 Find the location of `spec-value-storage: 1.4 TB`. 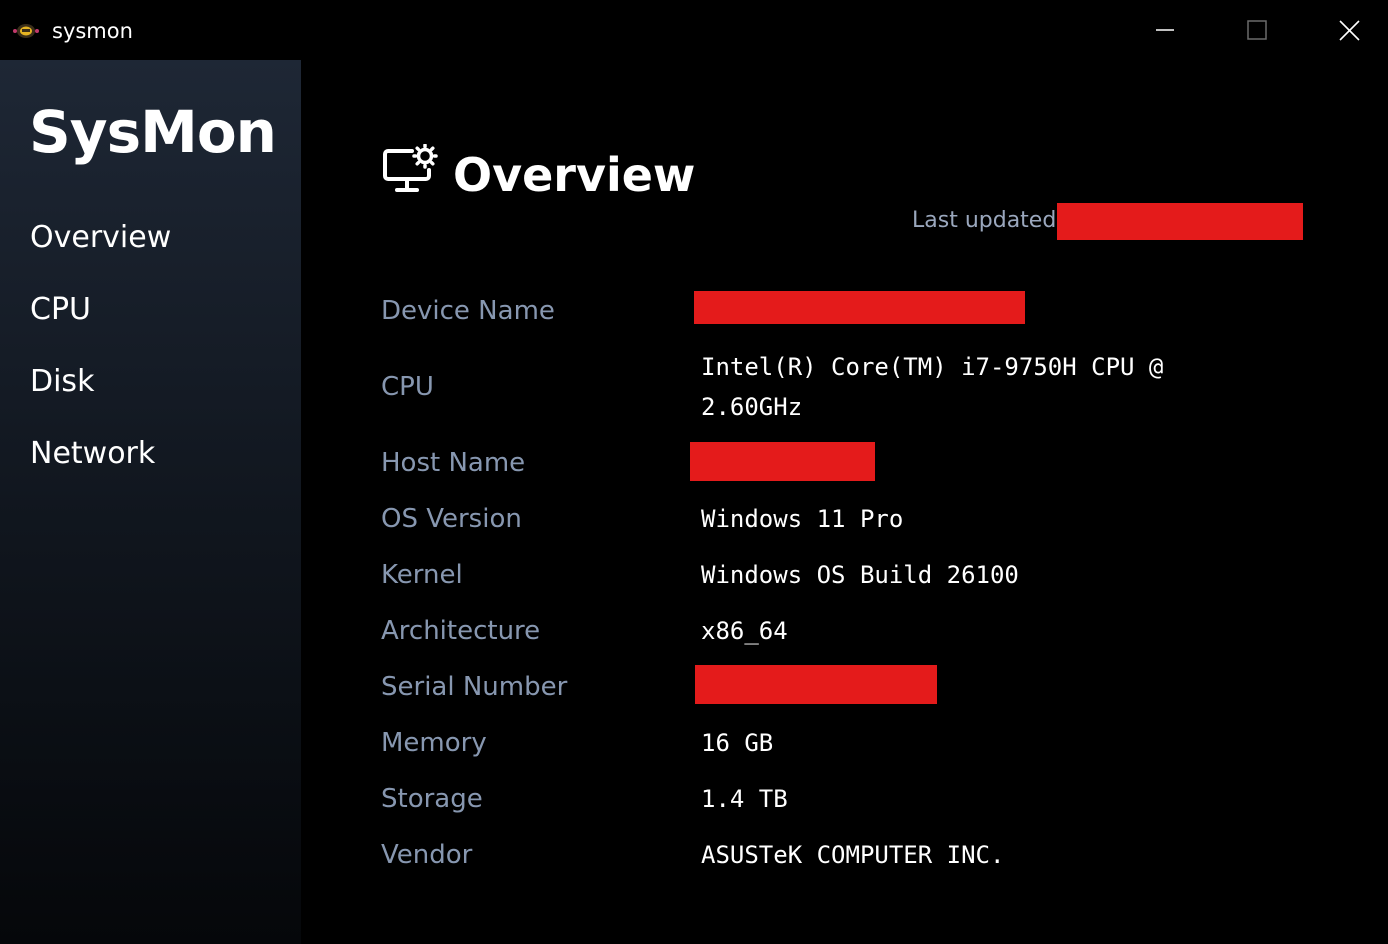

spec-value-storage: 1.4 TB is located at coordinates (744, 799).